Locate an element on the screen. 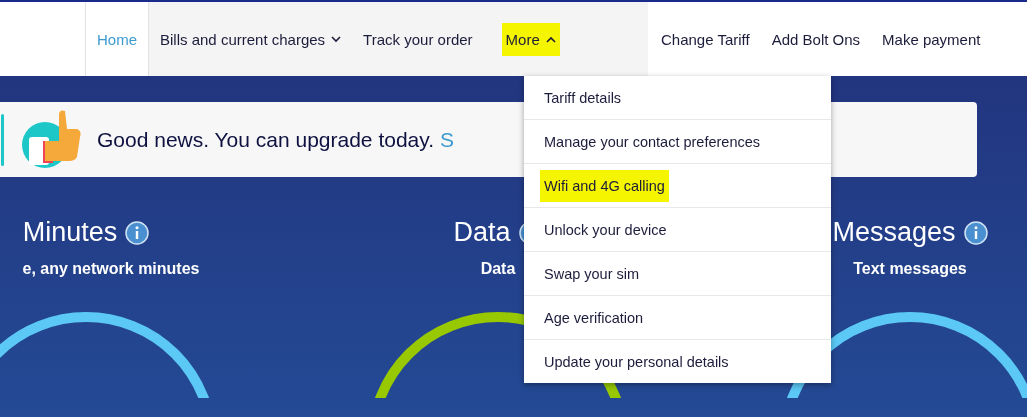  menu-item: Wifi and 4G calling is located at coordinates (677, 186).